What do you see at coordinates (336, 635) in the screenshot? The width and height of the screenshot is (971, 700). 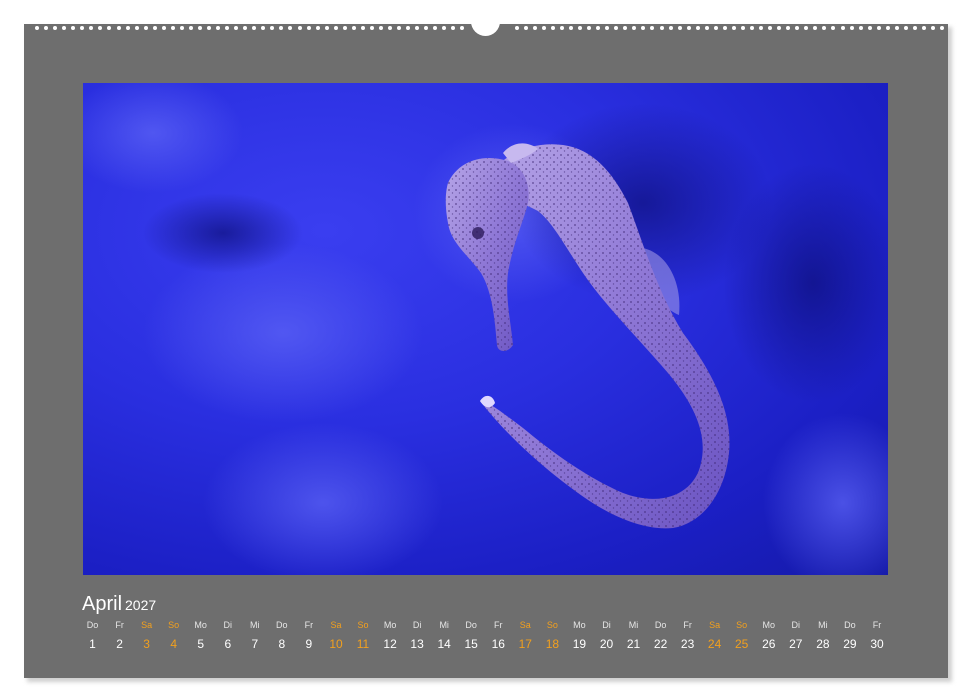 I see `day-cell: Sa 10` at bounding box center [336, 635].